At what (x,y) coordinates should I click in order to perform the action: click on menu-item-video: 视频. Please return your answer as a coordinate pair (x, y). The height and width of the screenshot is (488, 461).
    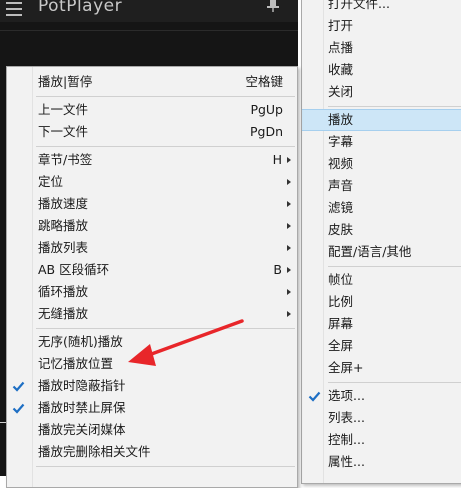
    Looking at the image, I should click on (381, 164).